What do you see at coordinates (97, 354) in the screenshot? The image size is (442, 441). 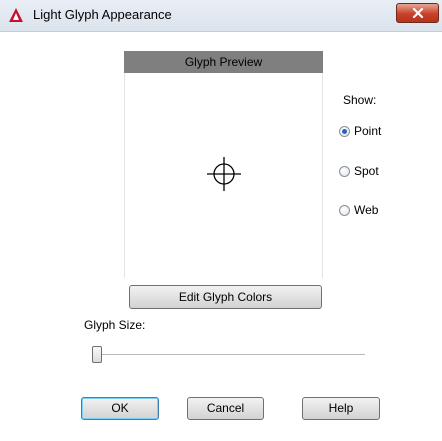 I see `glyph-size-slider-thumb` at bounding box center [97, 354].